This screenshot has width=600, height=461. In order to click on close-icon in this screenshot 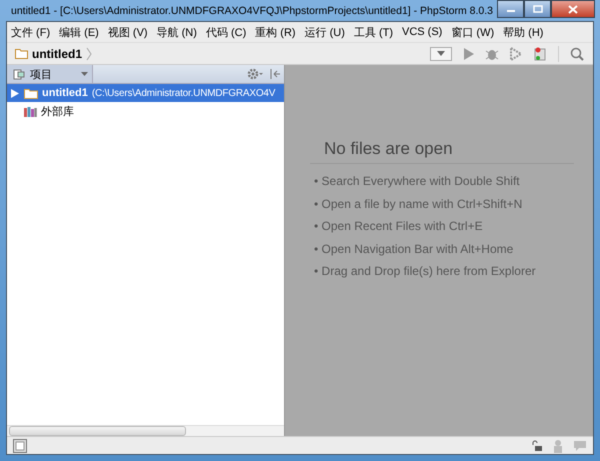, I will do `click(573, 9)`.